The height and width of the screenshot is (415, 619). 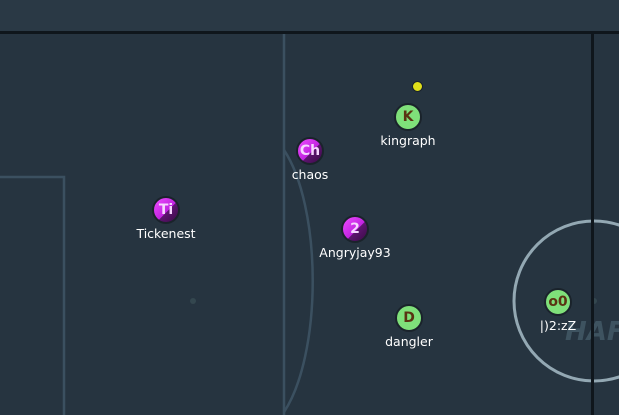 I want to click on penalty-box-line, so click(x=33, y=295).